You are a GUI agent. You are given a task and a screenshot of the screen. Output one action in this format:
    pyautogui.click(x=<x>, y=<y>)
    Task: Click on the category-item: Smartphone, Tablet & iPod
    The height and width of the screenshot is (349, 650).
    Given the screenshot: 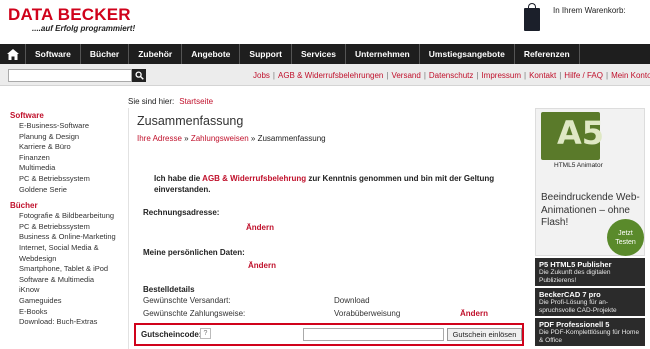 What is the action you would take?
    pyautogui.click(x=66, y=269)
    